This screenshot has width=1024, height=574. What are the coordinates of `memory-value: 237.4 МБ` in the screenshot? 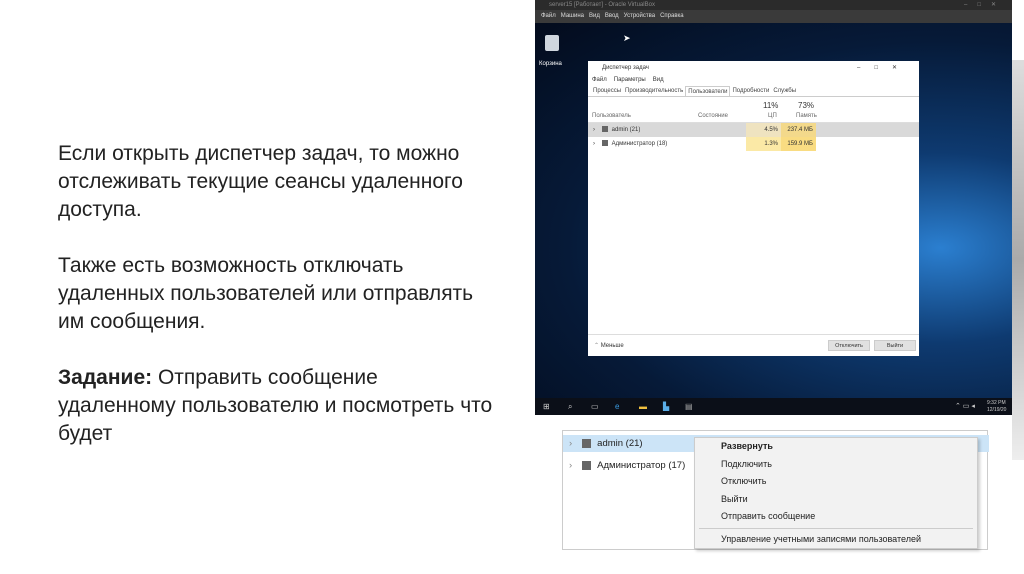 It's located at (798, 130).